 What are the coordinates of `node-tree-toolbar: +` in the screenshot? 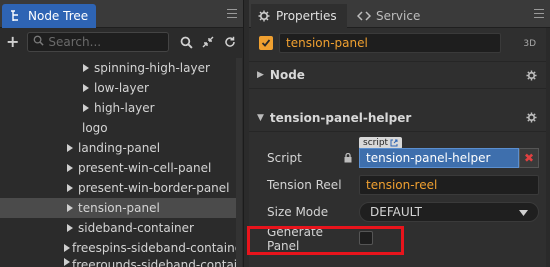 It's located at (121, 42).